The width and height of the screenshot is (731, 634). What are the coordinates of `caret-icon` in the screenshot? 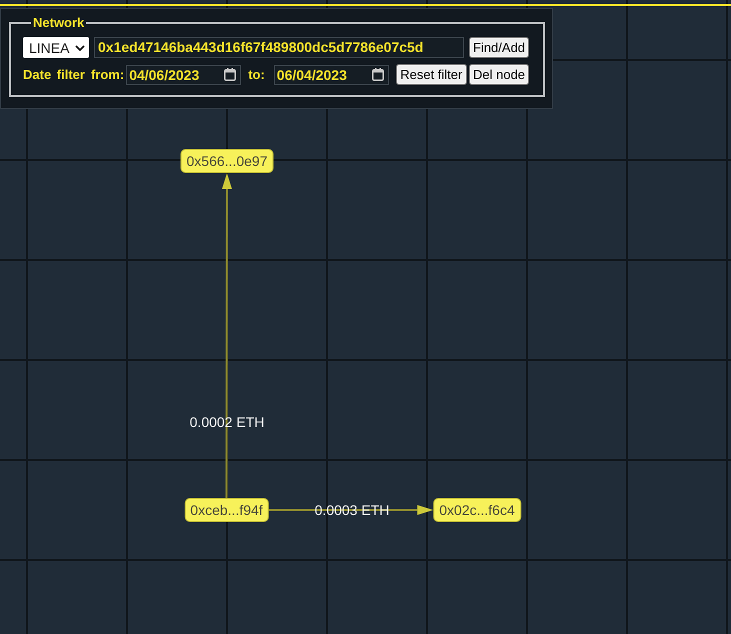 It's located at (80, 47).